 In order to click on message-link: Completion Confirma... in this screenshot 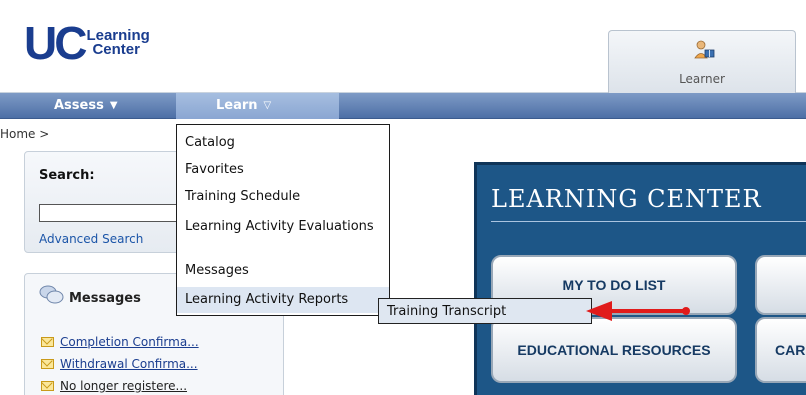, I will do `click(129, 342)`.